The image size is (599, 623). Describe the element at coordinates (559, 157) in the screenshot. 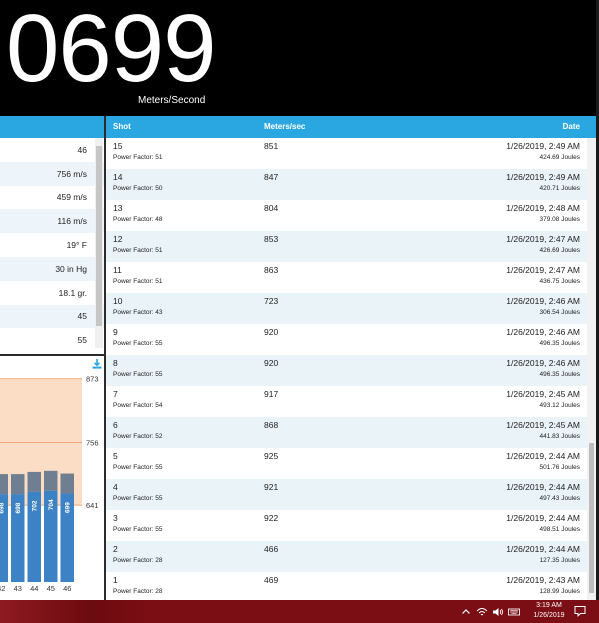

I see `shot-energy: 424.69 Joules` at that location.